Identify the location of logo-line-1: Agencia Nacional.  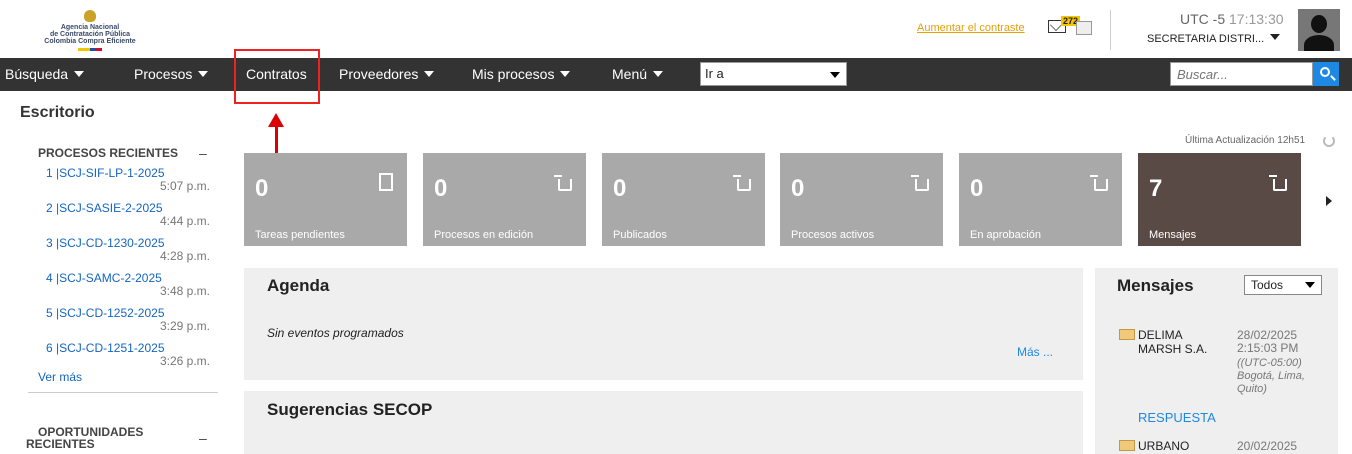
(90, 27).